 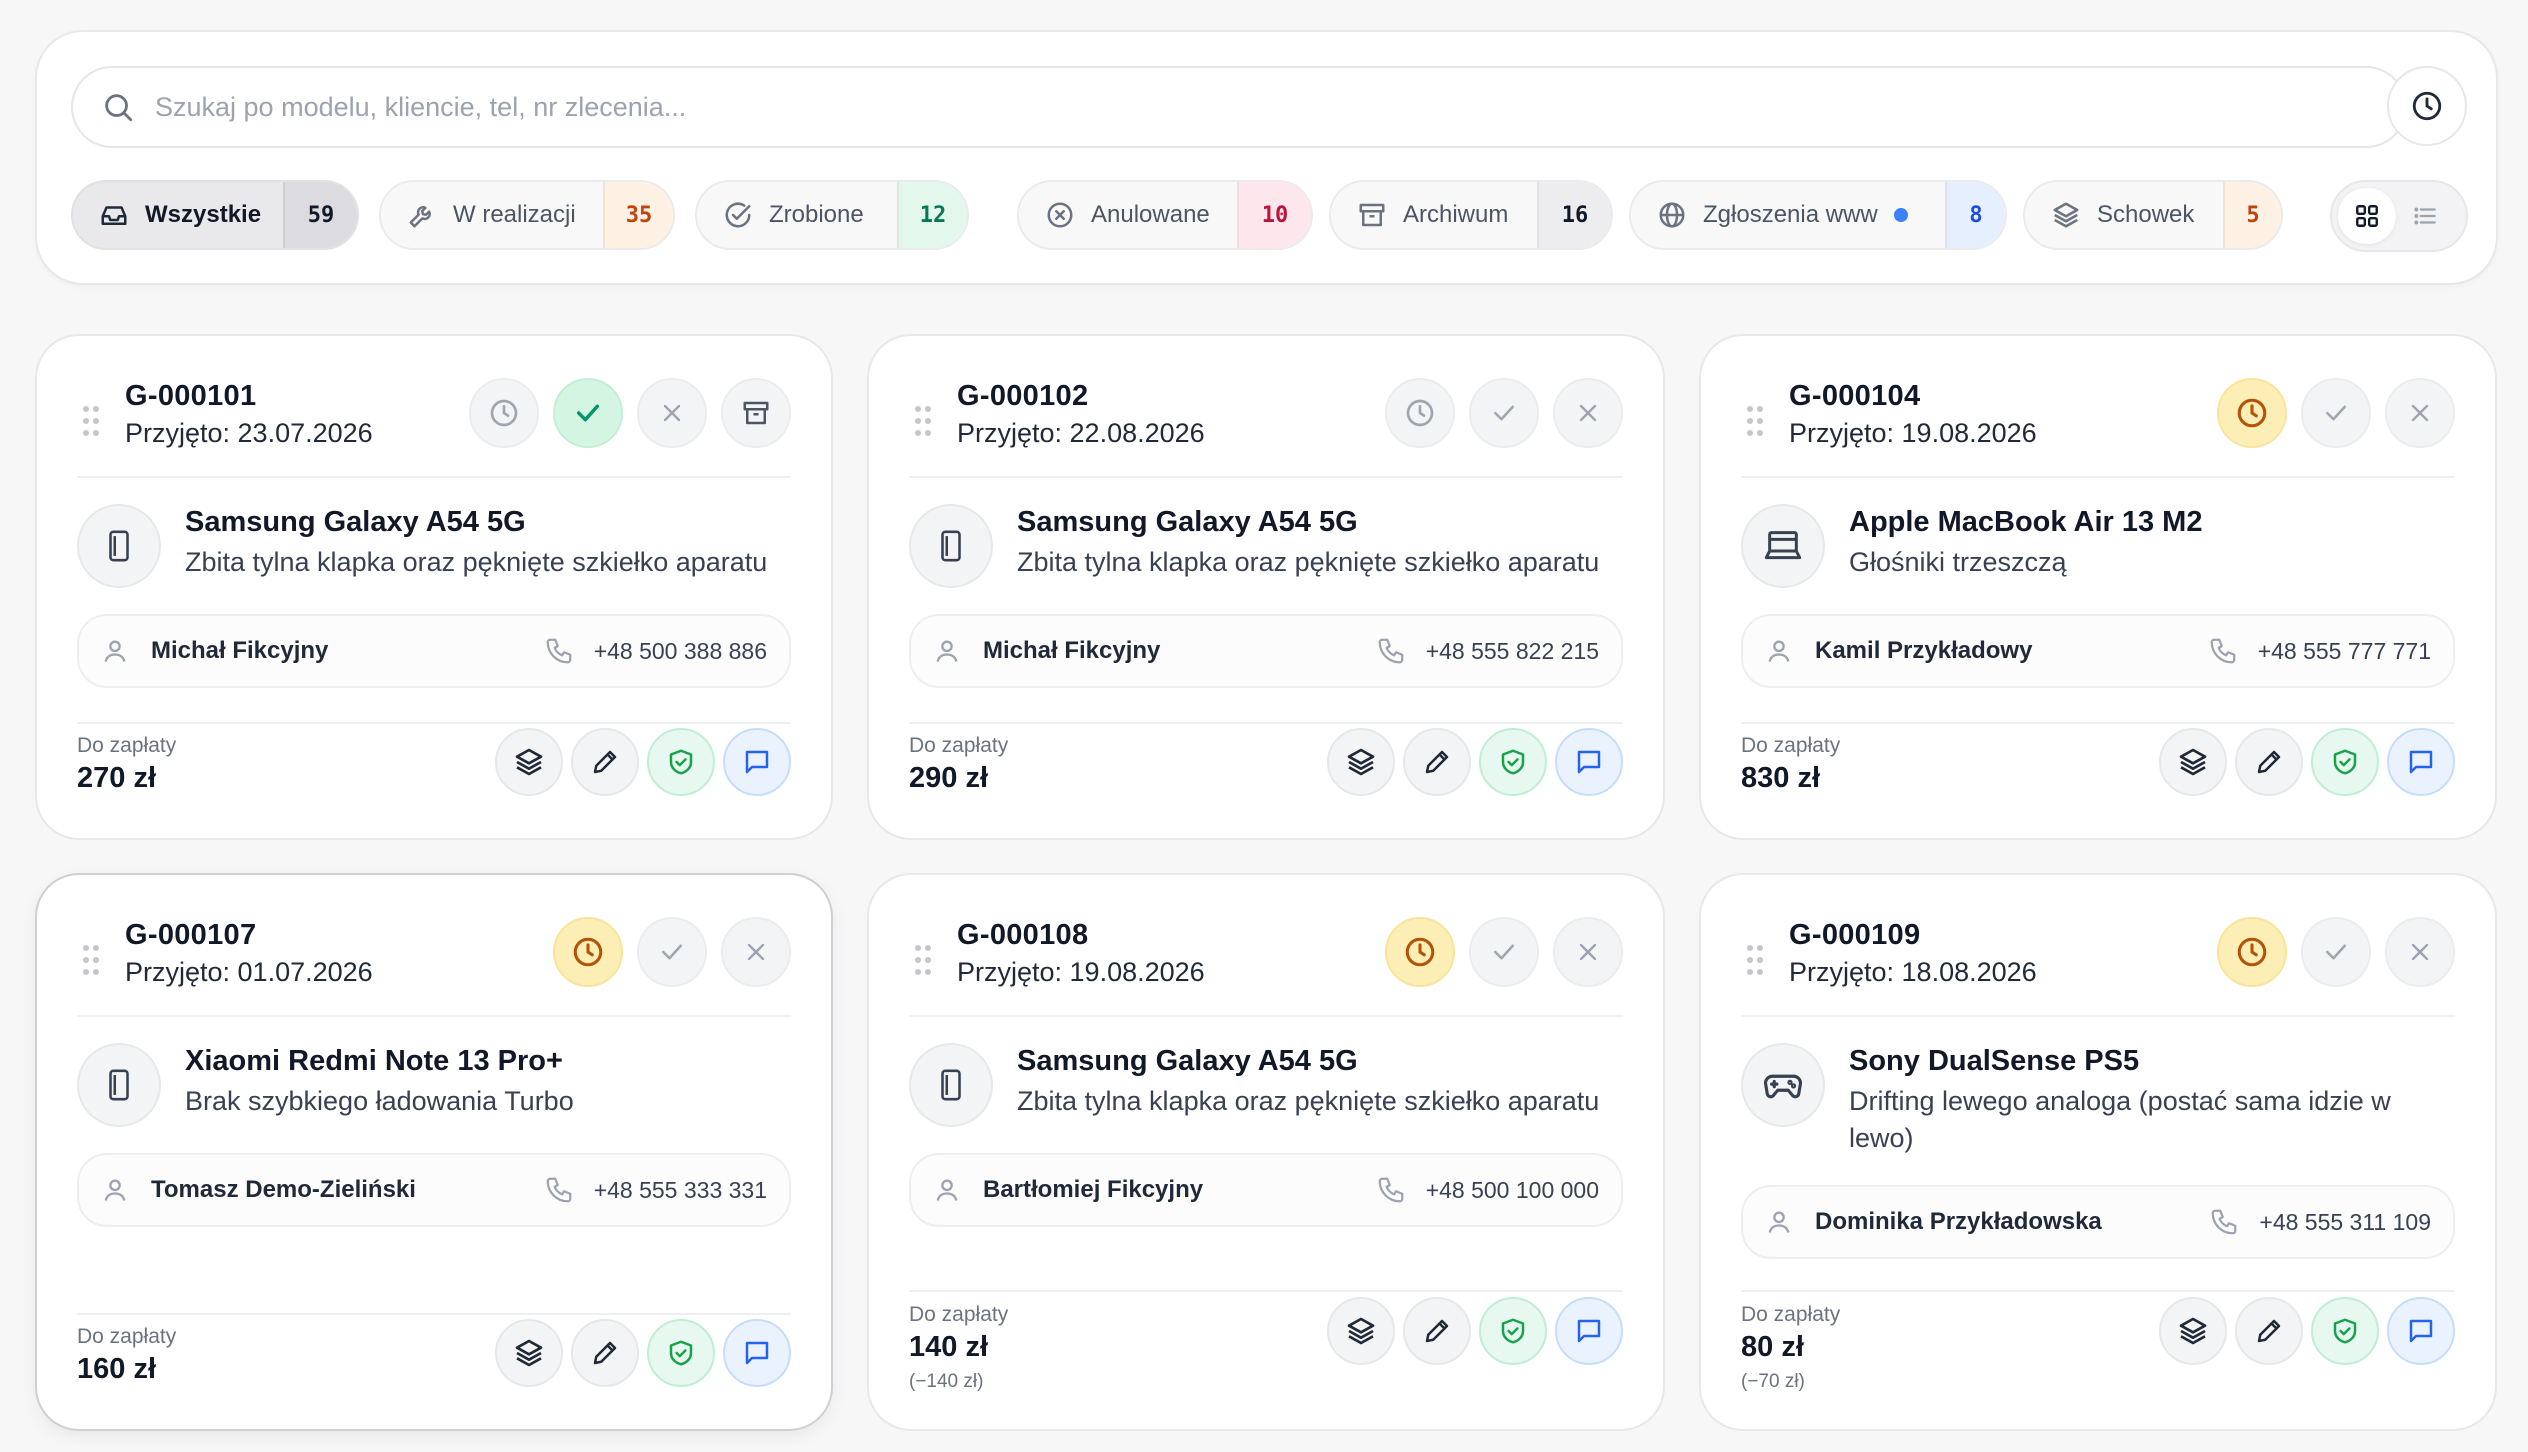 I want to click on filter-chip-done: Zrobione 12, so click(x=832, y=215).